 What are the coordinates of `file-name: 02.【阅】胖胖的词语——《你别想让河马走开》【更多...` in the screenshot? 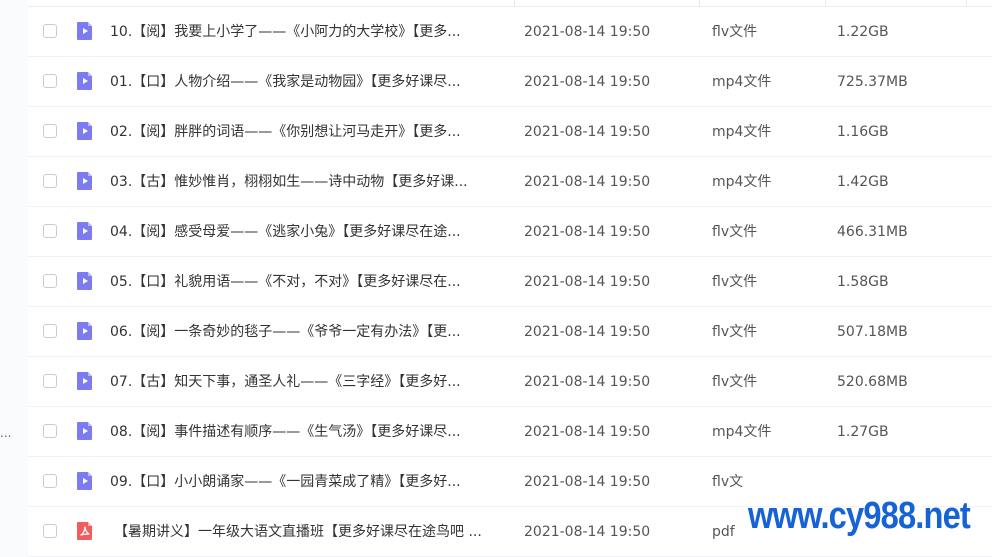 It's located at (306, 132).